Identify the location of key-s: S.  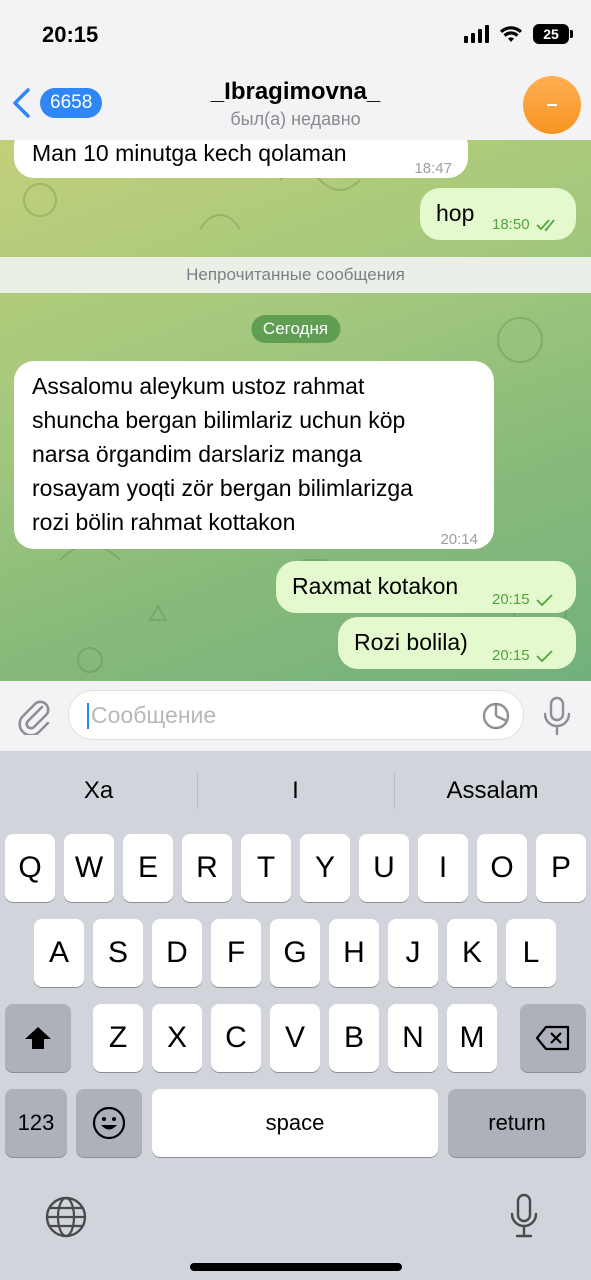
(118, 953).